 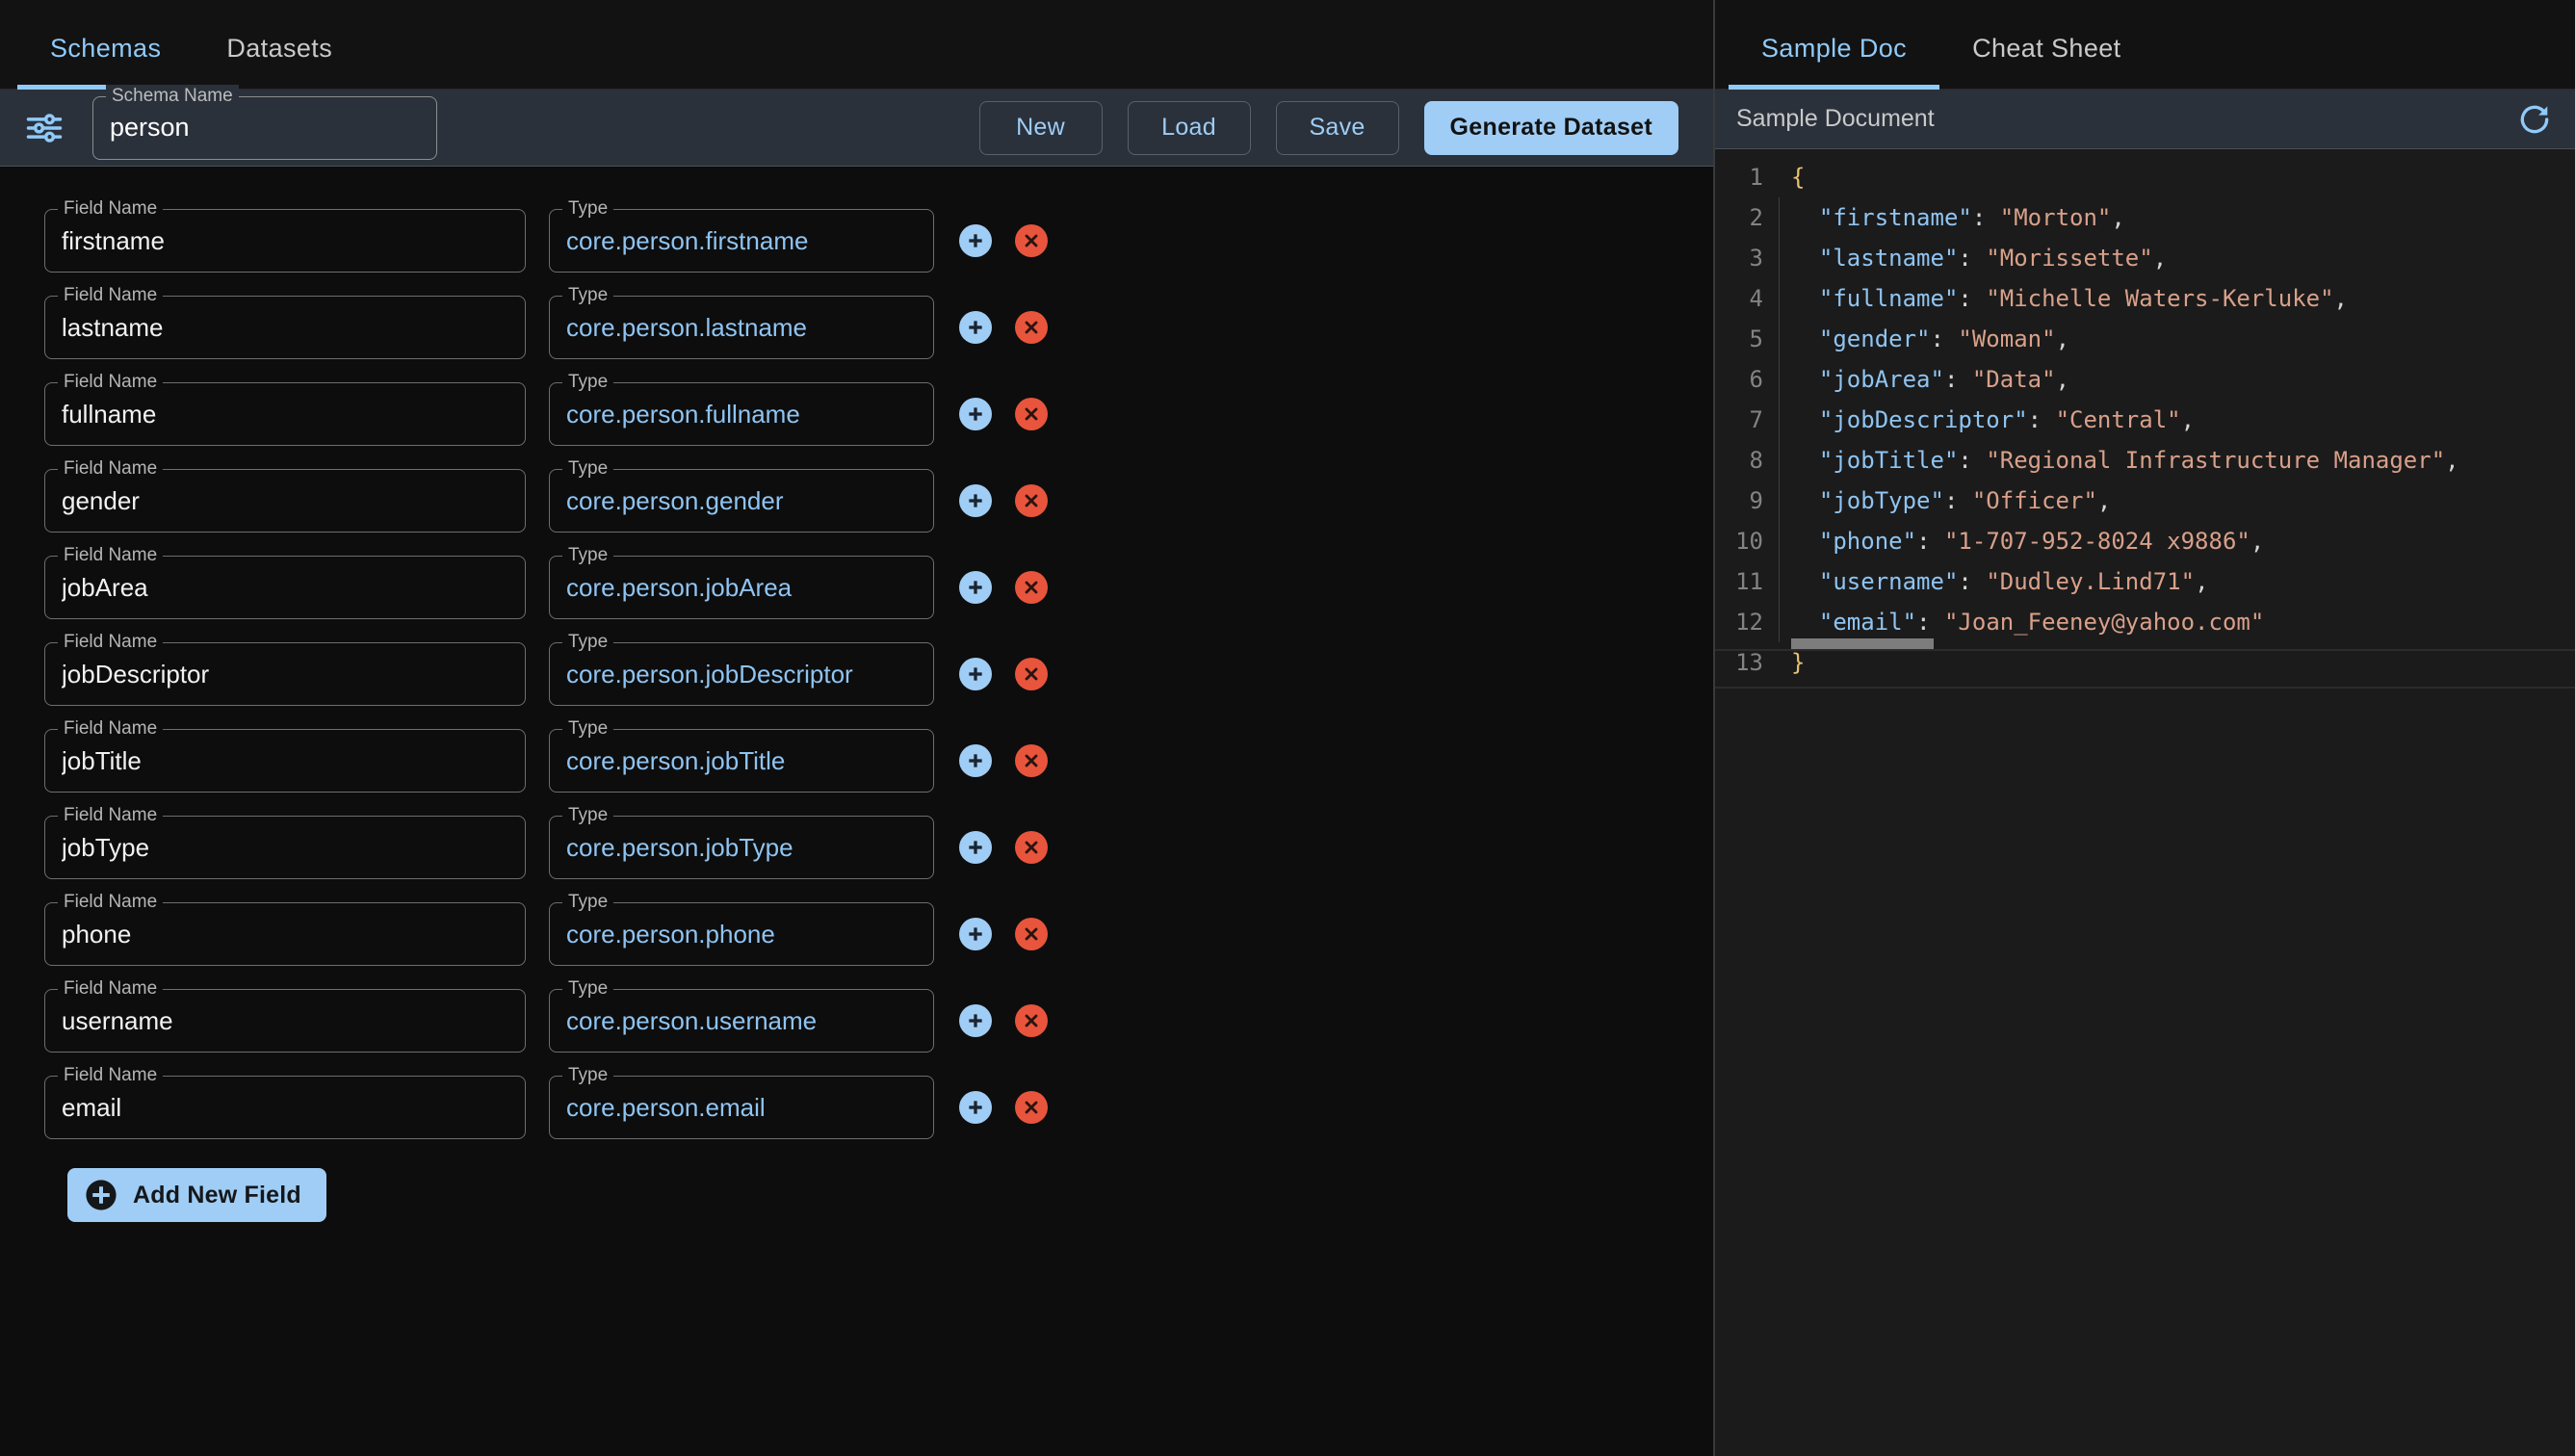 What do you see at coordinates (44, 128) in the screenshot?
I see `tune-icon` at bounding box center [44, 128].